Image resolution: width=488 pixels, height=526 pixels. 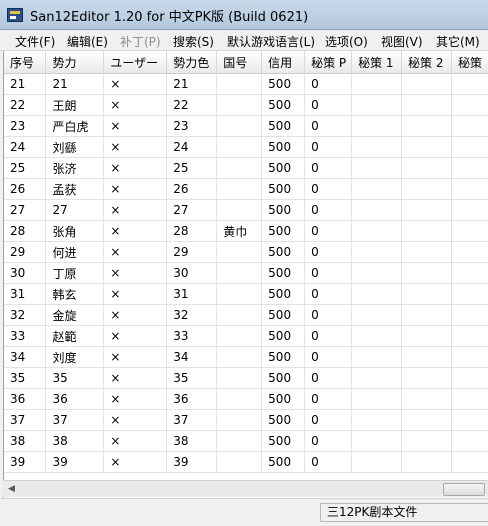 I want to click on table-cell: 38, so click(x=192, y=441).